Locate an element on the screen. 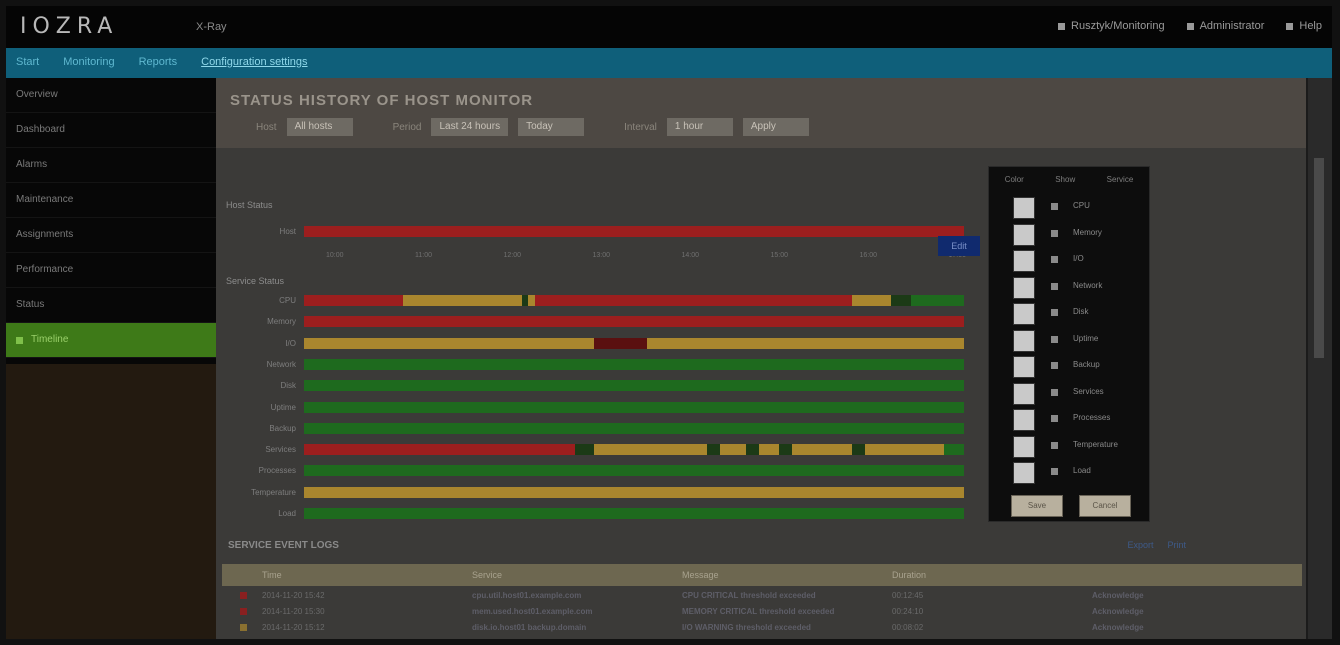 This screenshot has width=1340, height=645. host-status-segment is located at coordinates (634, 231).